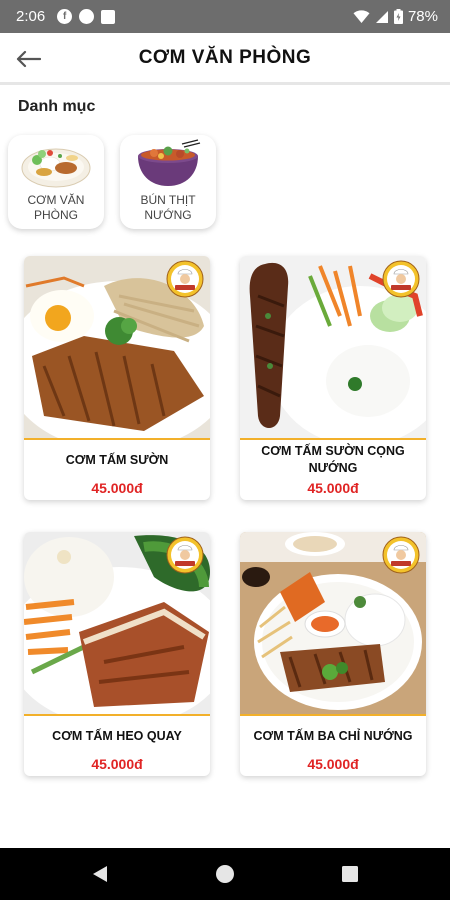 The width and height of the screenshot is (450, 900). I want to click on square-notification-icon, so click(108, 16).